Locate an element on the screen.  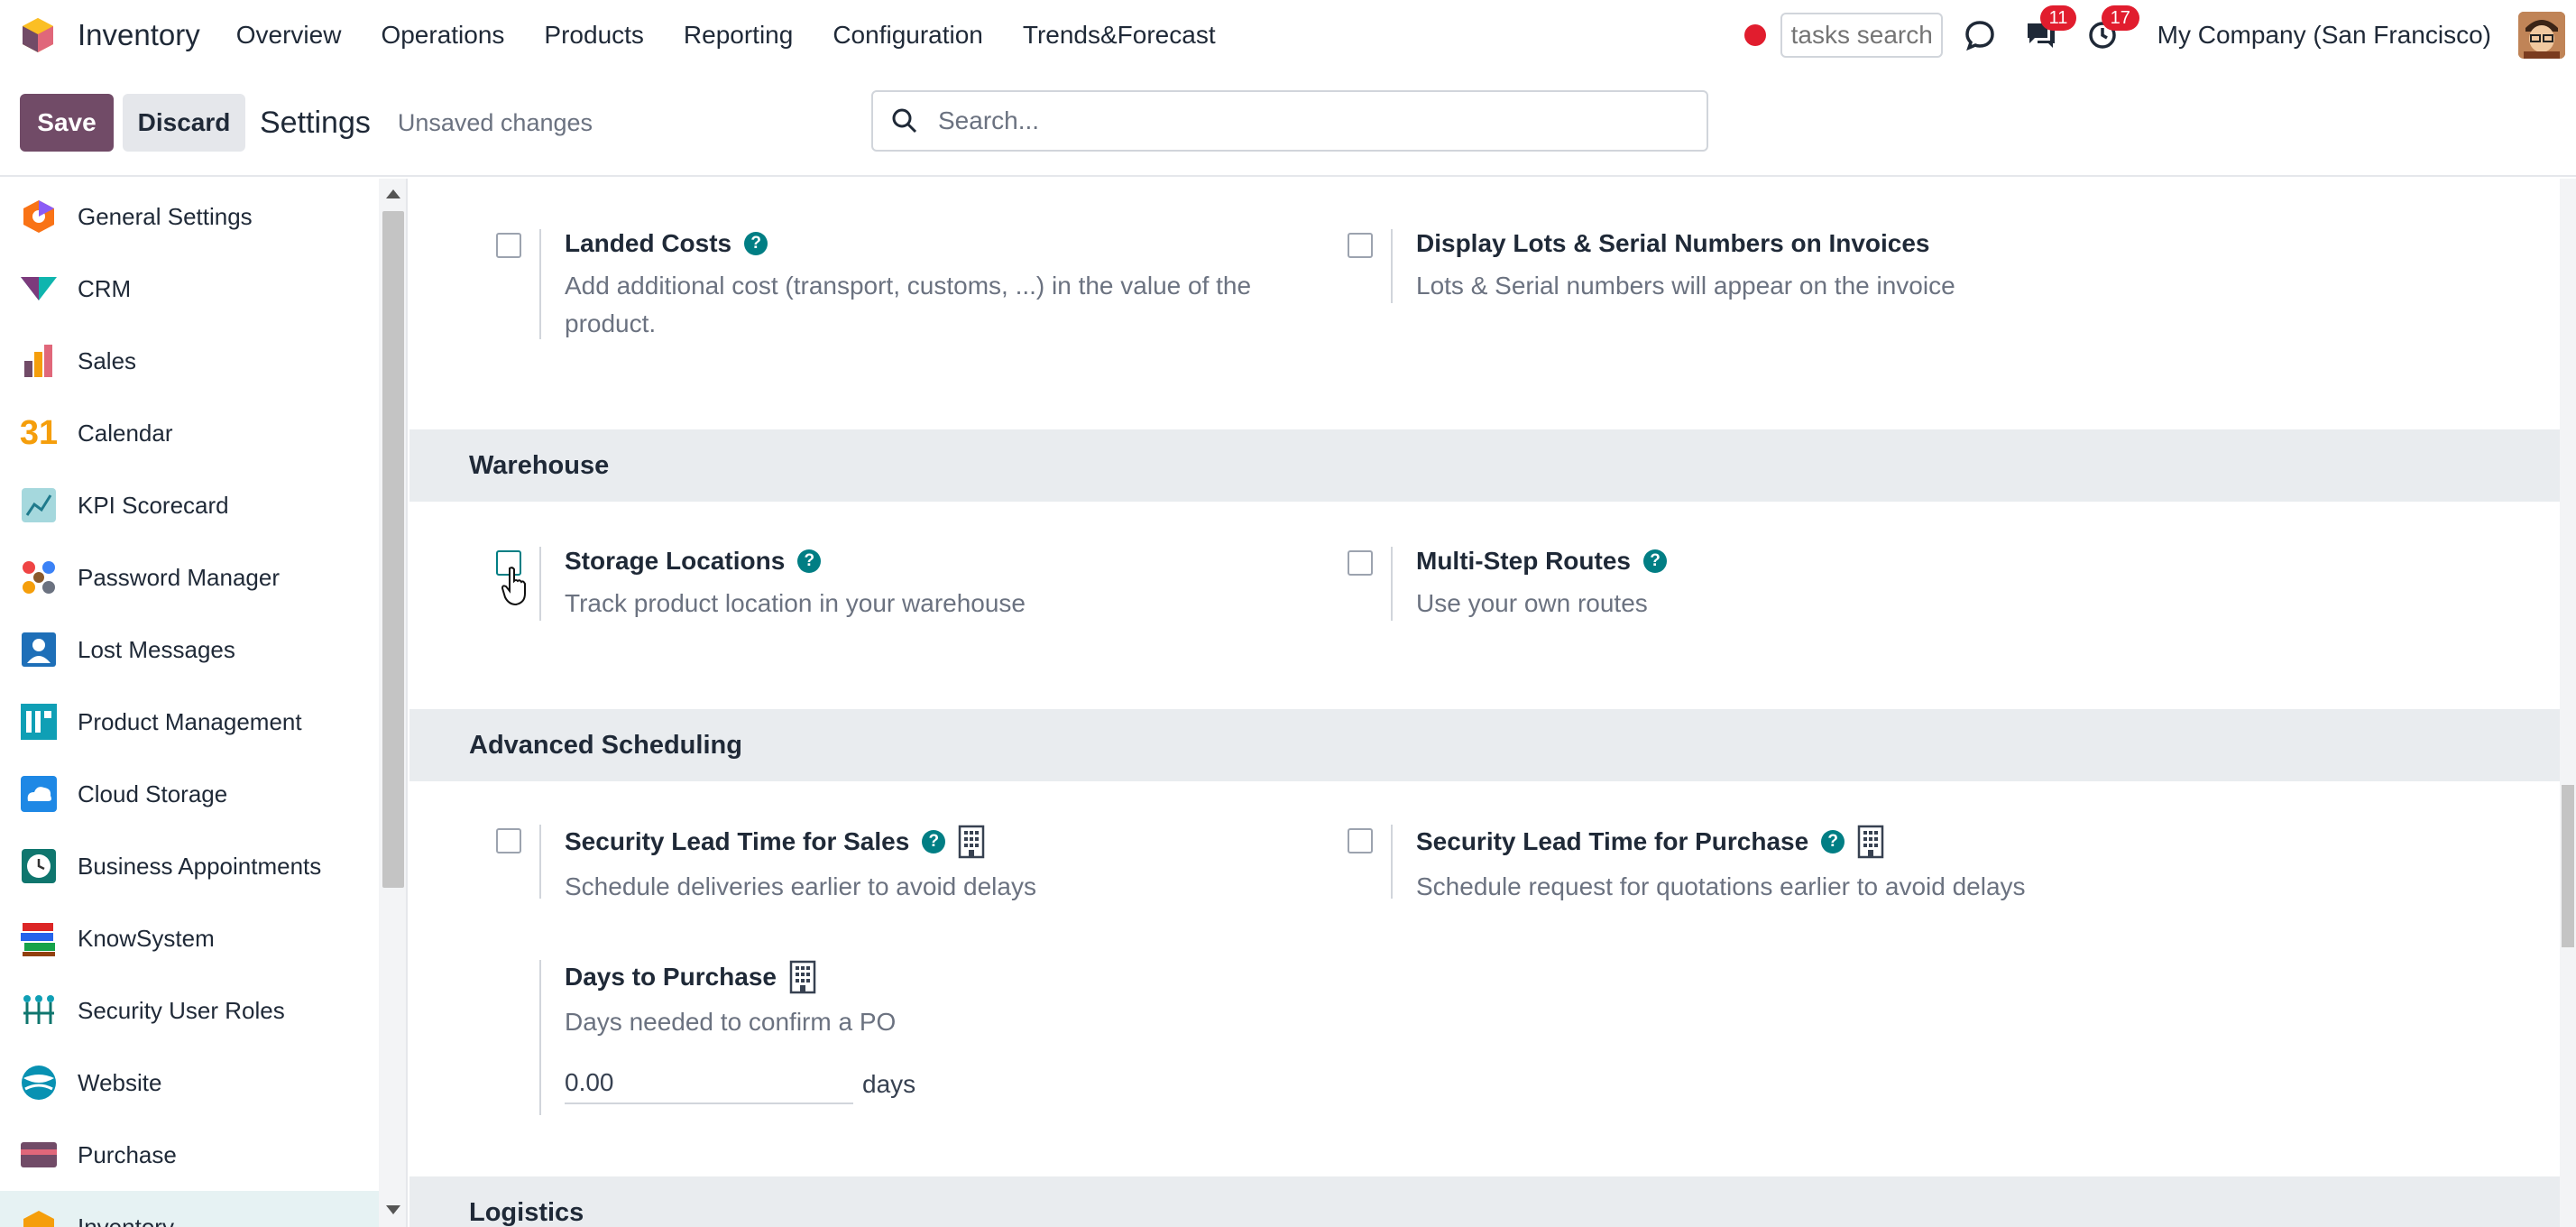
app-brand: Inventory is located at coordinates (110, 35).